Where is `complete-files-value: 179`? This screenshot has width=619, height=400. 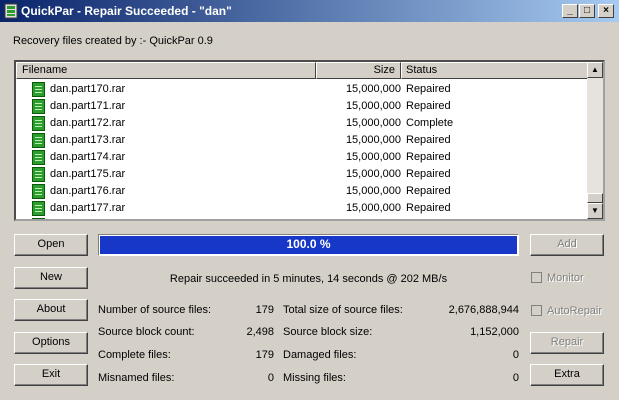
complete-files-value: 179 is located at coordinates (264, 355).